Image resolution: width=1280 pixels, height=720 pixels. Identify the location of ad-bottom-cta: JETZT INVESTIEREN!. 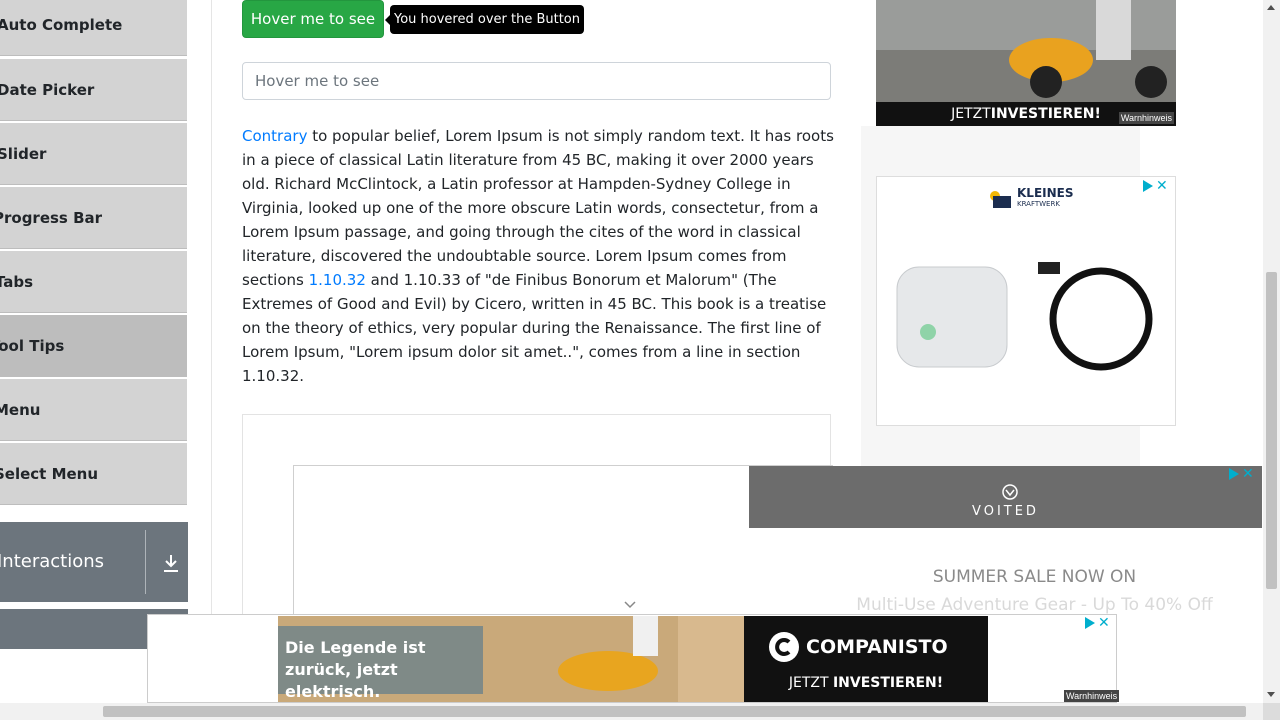
(866, 683).